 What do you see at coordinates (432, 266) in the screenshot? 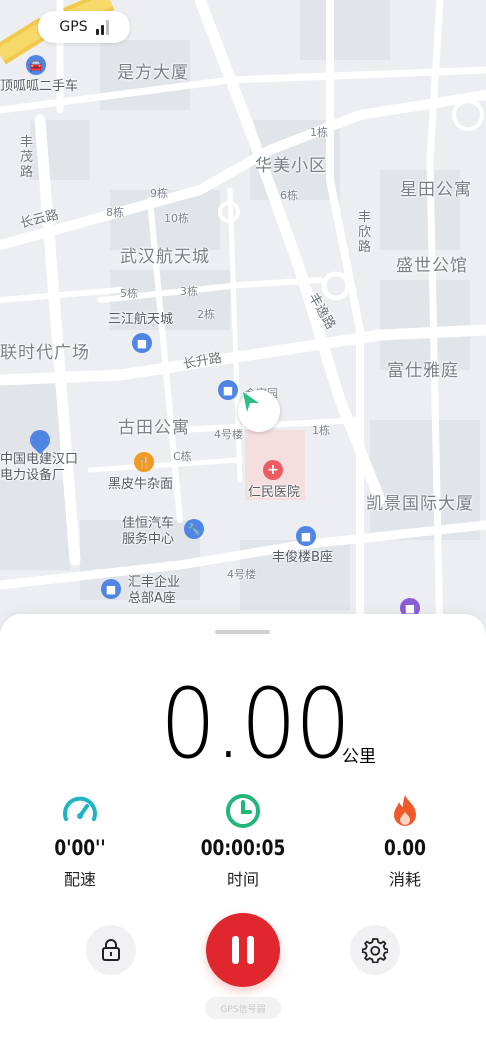
I see `map-label-shengshi: 盛世公馆` at bounding box center [432, 266].